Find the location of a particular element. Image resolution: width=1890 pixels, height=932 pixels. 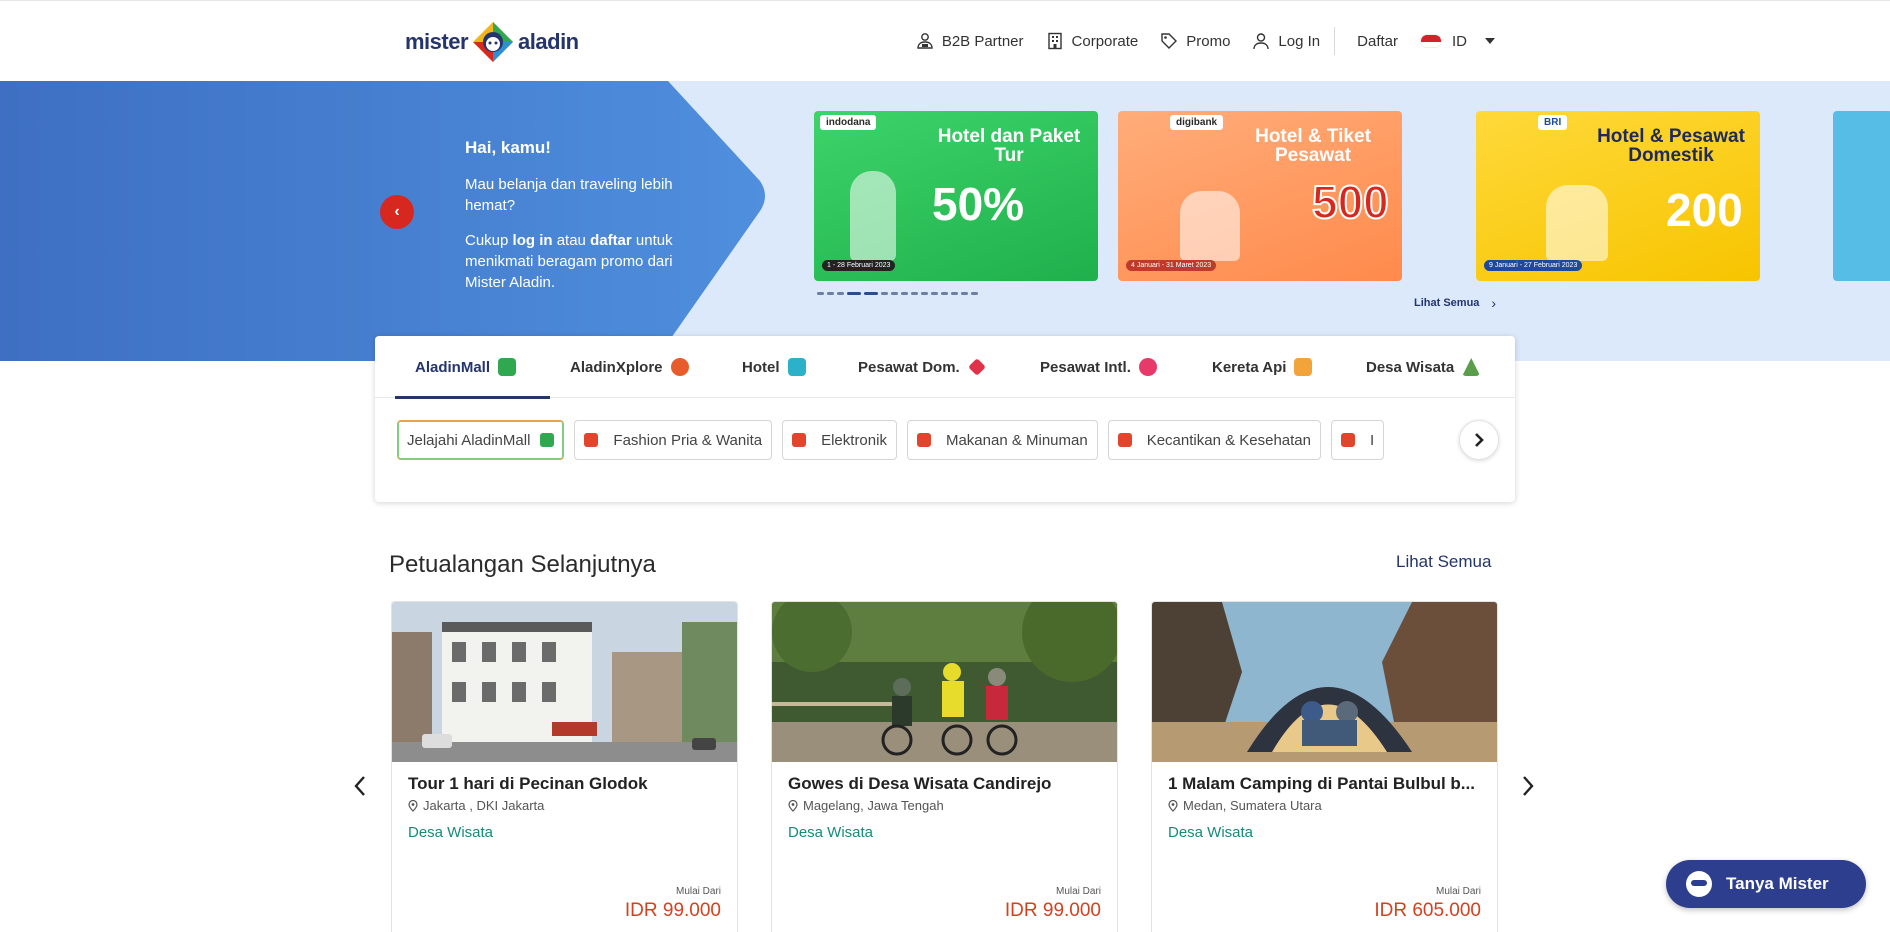

banner-brand: BRI is located at coordinates (1553, 122).